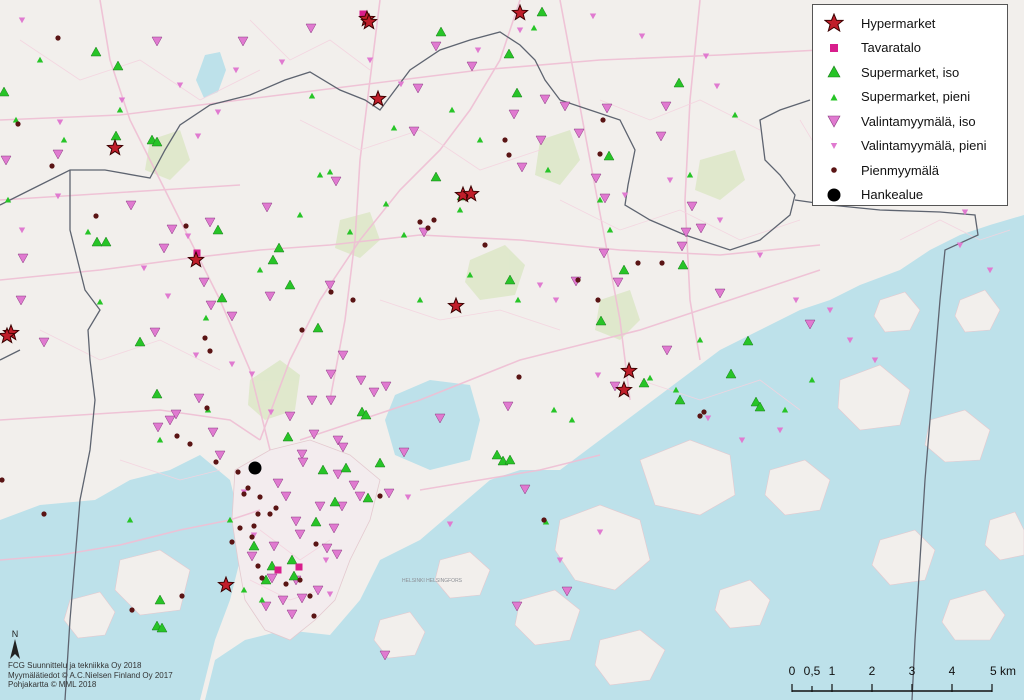 Image resolution: width=1024 pixels, height=700 pixels. I want to click on legend-item-project-area: Hankealue, so click(910, 195).